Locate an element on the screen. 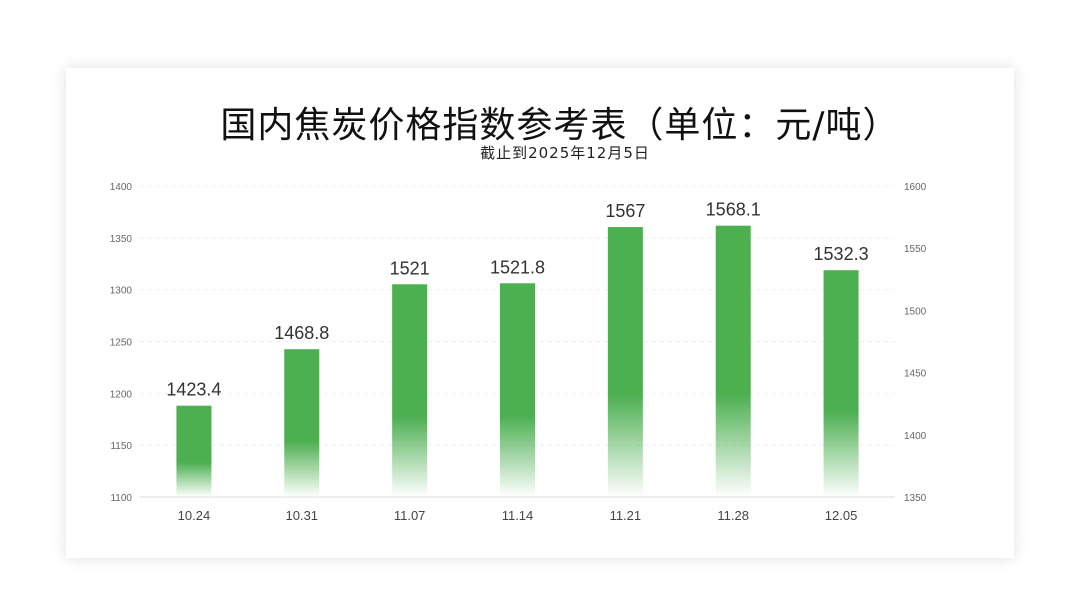  bar-value-label: 1532.3 is located at coordinates (841, 254).